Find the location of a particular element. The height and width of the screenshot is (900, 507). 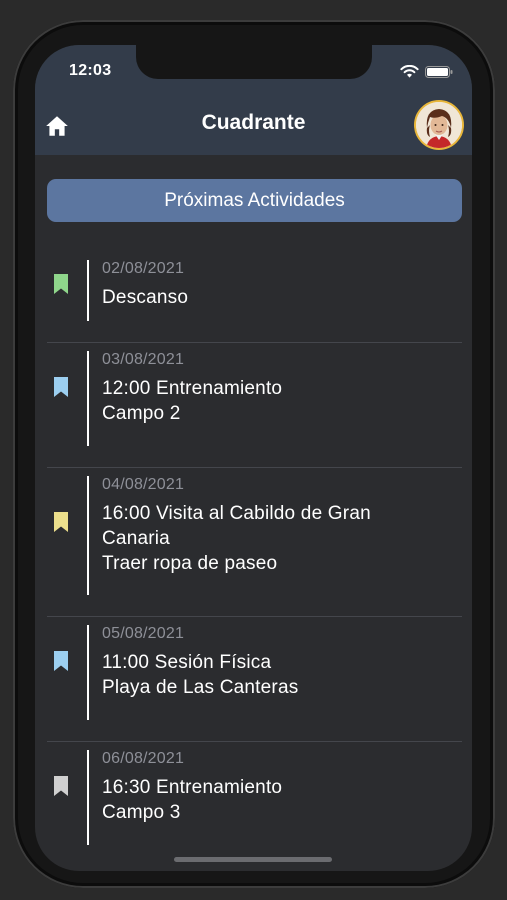

activity-body: 02/08/2021 Descanso is located at coordinates (254, 281).